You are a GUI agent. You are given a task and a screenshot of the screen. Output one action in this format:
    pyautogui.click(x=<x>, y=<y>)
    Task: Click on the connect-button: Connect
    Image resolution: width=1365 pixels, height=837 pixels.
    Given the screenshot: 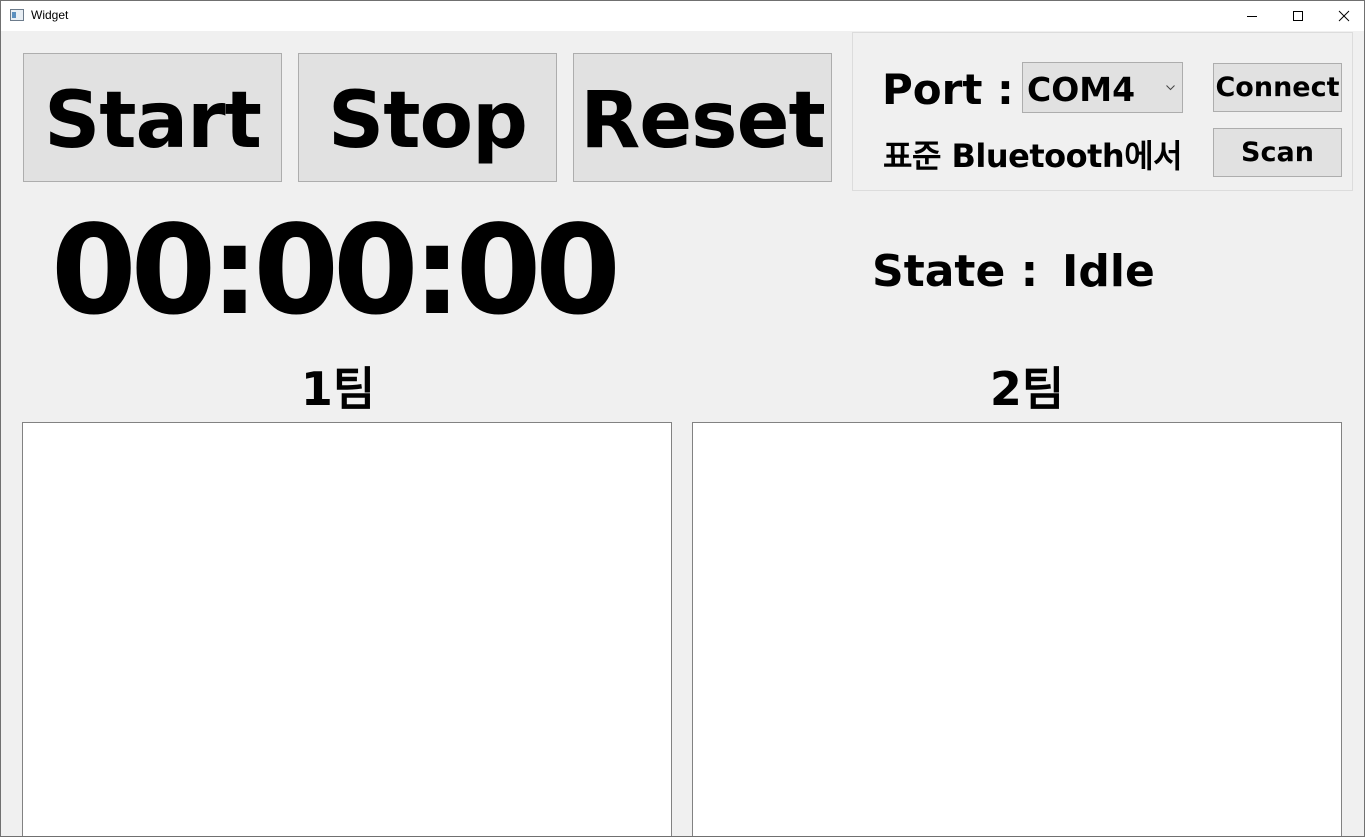 What is the action you would take?
    pyautogui.click(x=1277, y=87)
    